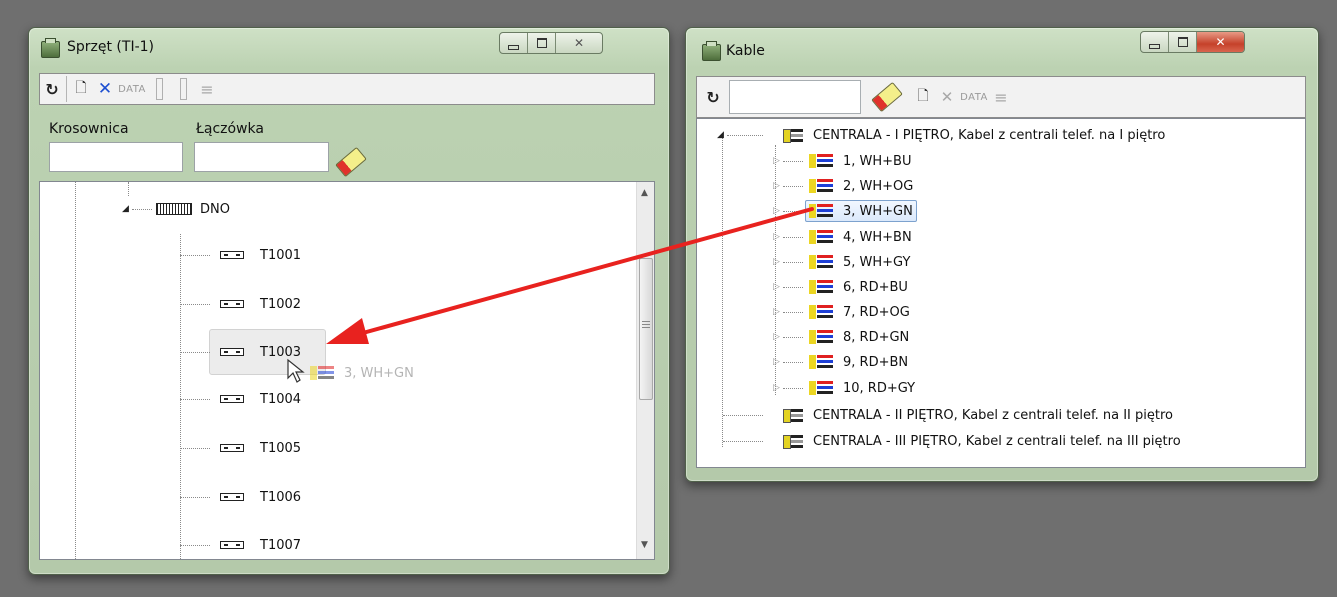  I want to click on pair-item-8: ▷ 8, RD+GN, so click(841, 337).